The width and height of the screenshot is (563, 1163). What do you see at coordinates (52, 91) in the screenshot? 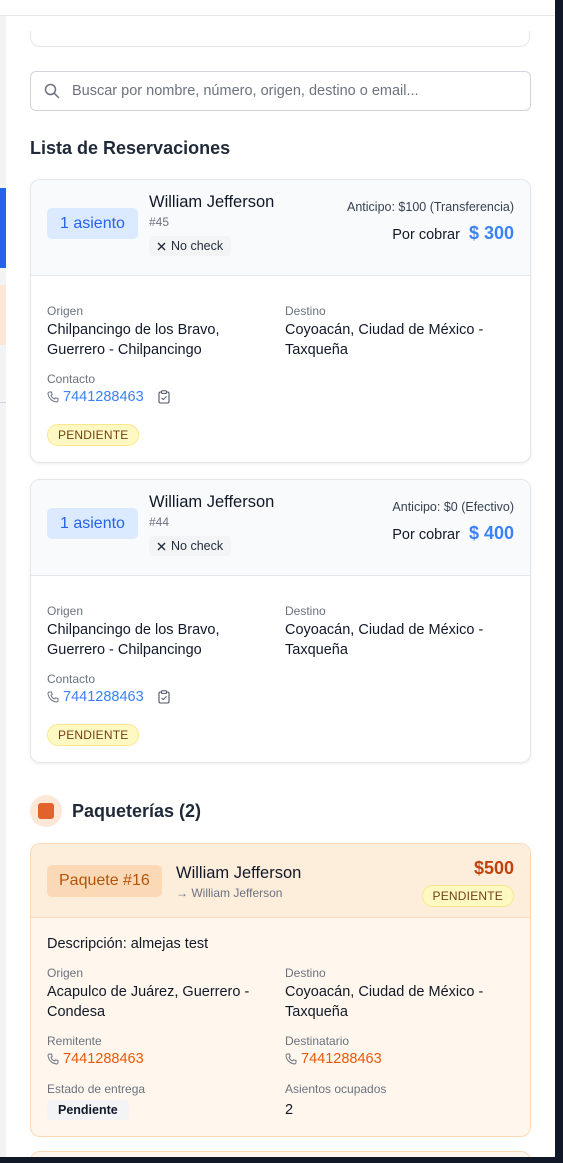
I see `search-icon` at bounding box center [52, 91].